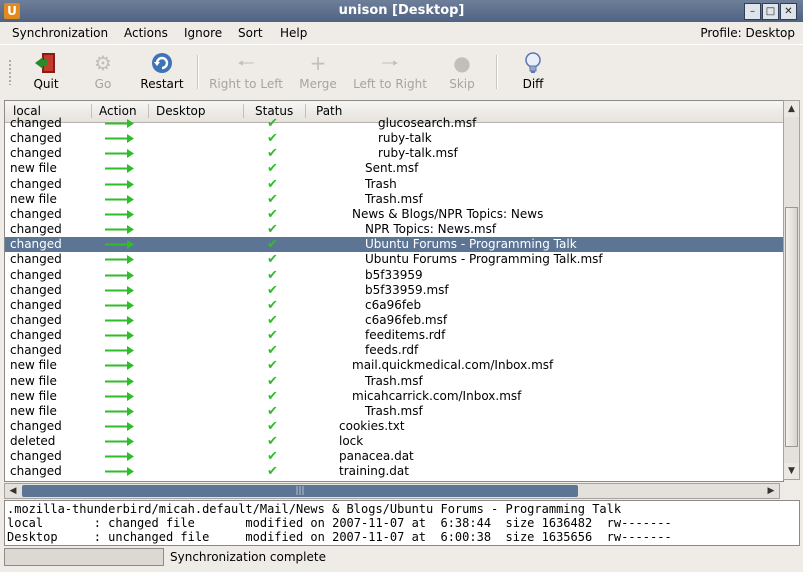 The height and width of the screenshot is (572, 803). Describe the element at coordinates (788, 11) in the screenshot. I see `close-button: ✕` at that location.